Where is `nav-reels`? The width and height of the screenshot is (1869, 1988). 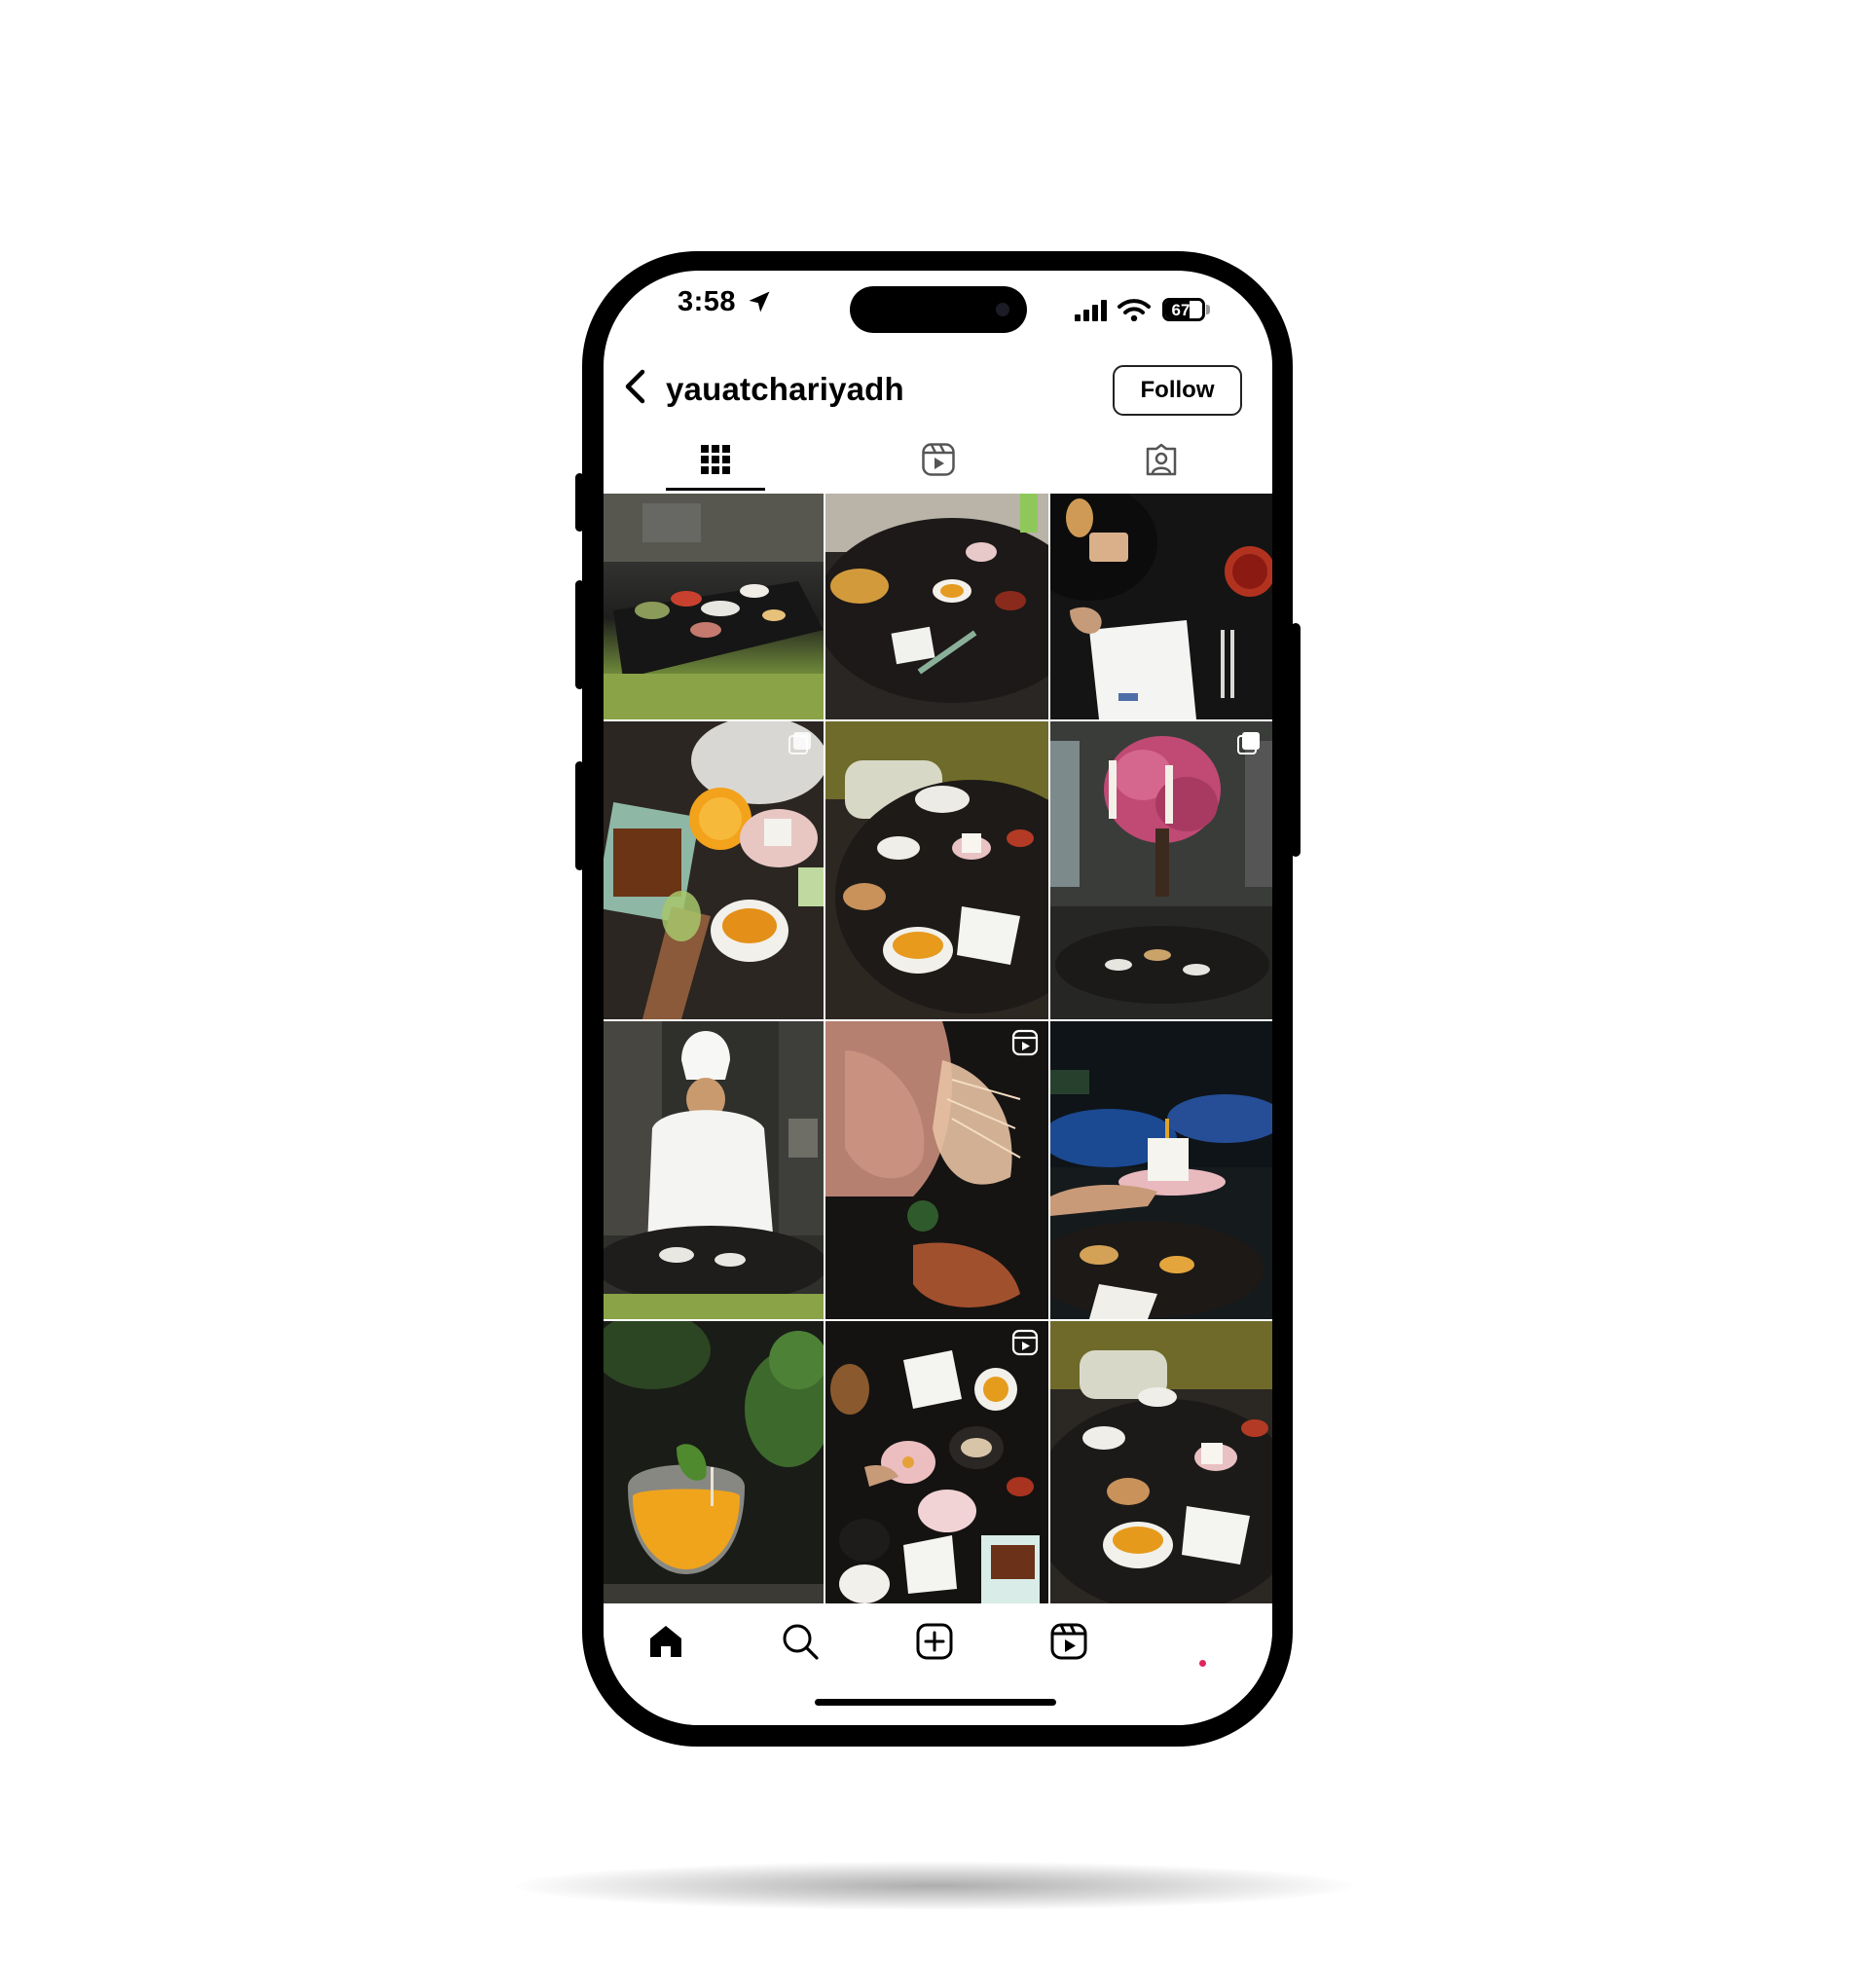
nav-reels is located at coordinates (1068, 1641).